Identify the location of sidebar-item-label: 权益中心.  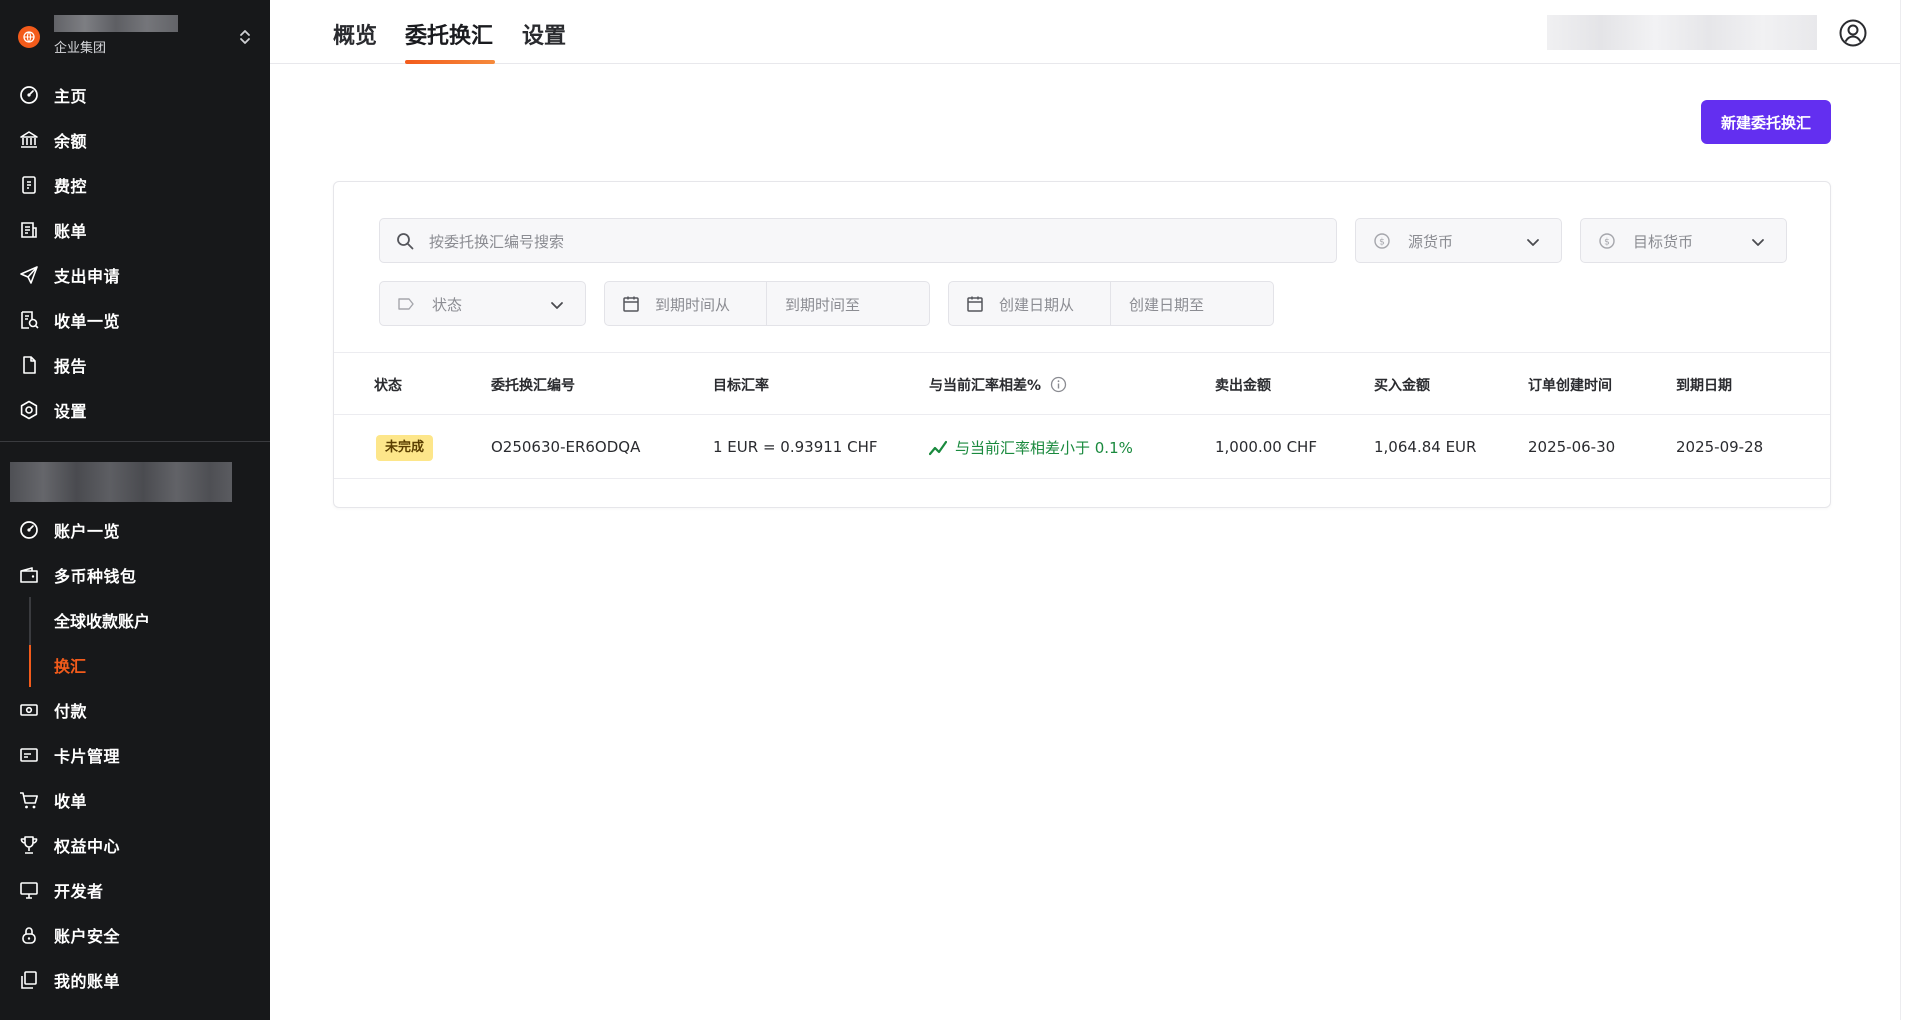
(87, 846).